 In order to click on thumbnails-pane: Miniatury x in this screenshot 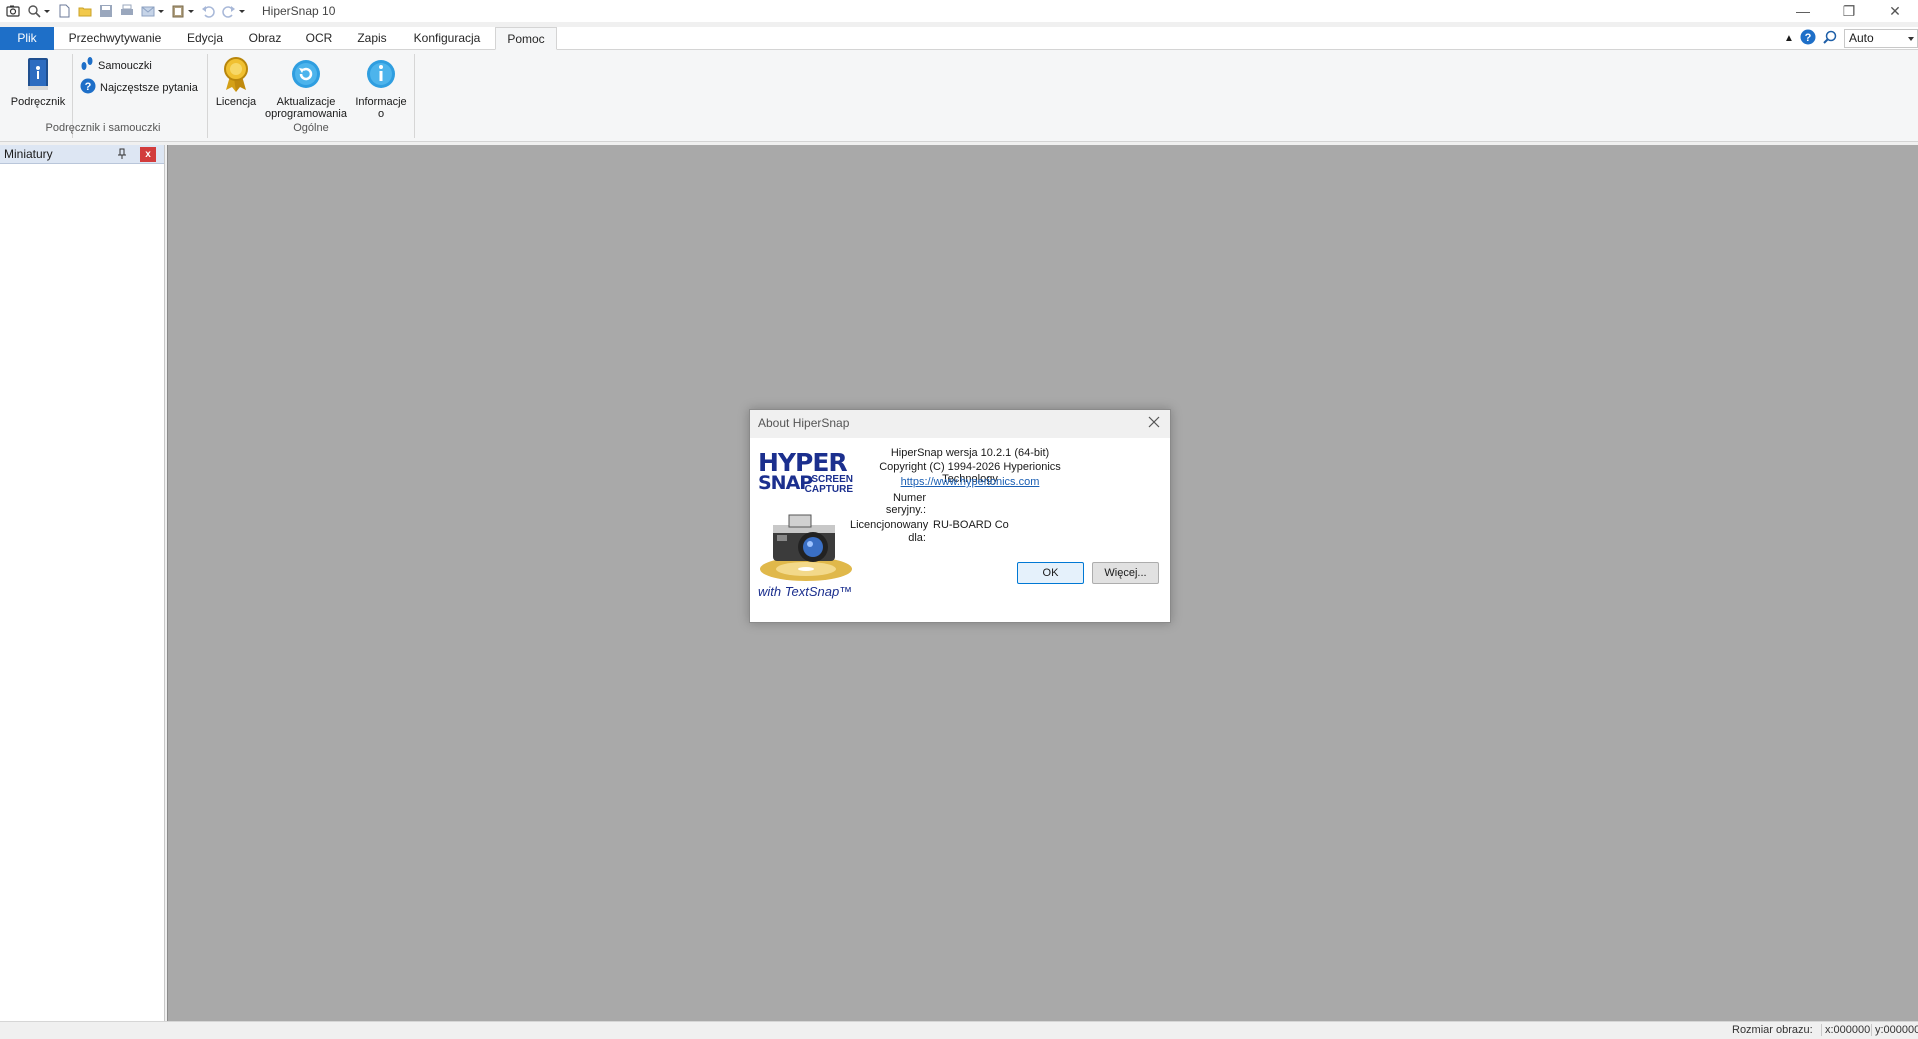, I will do `click(82, 583)`.